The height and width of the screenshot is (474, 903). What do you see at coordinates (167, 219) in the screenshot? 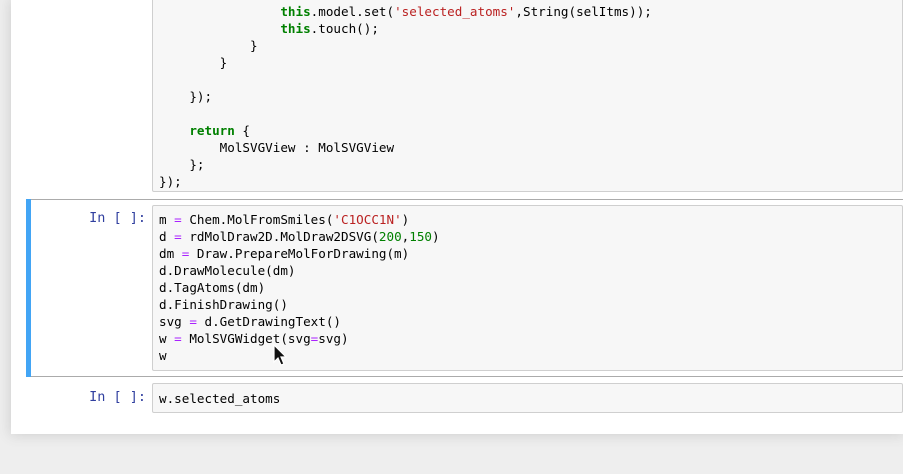
I see `code-token: m` at bounding box center [167, 219].